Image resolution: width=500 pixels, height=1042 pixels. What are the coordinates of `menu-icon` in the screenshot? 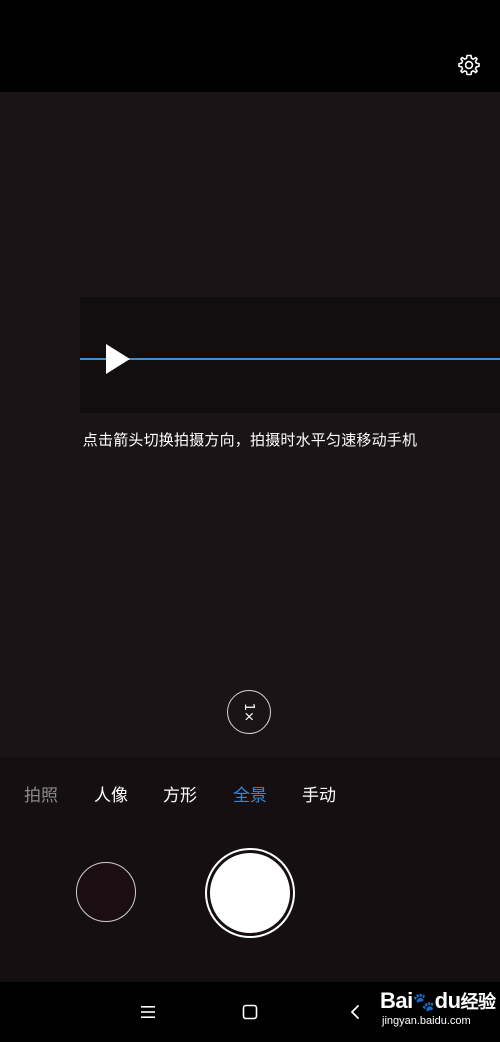 It's located at (148, 1012).